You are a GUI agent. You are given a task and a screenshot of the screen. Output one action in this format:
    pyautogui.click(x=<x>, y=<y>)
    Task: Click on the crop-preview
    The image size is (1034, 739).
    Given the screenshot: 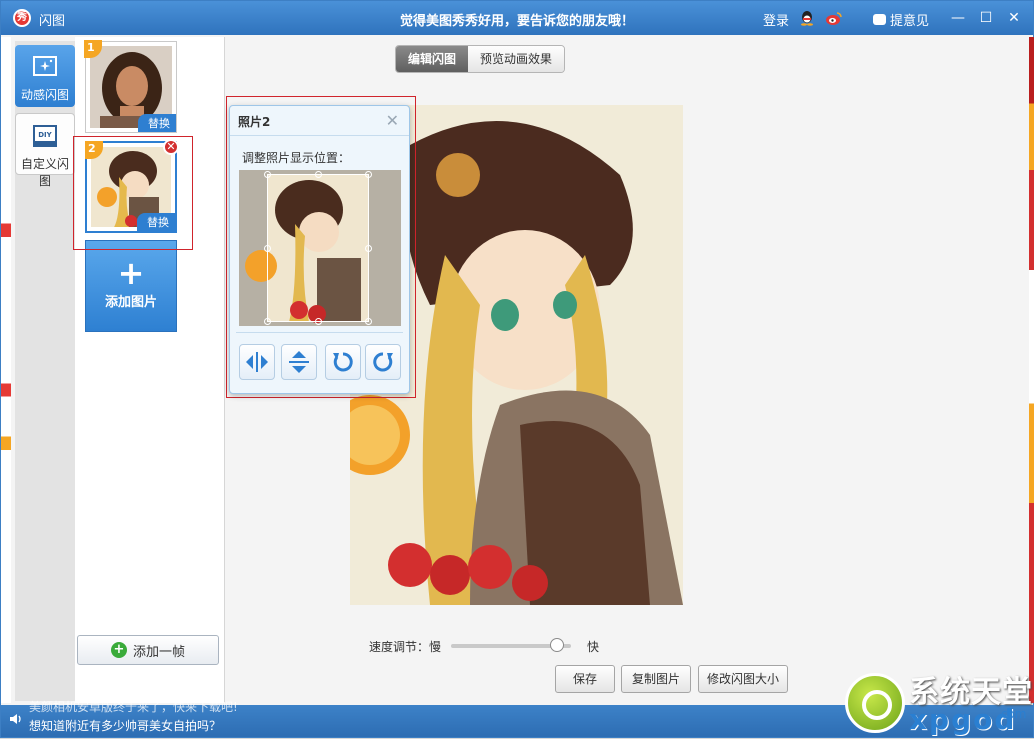 What is the action you would take?
    pyautogui.click(x=320, y=248)
    